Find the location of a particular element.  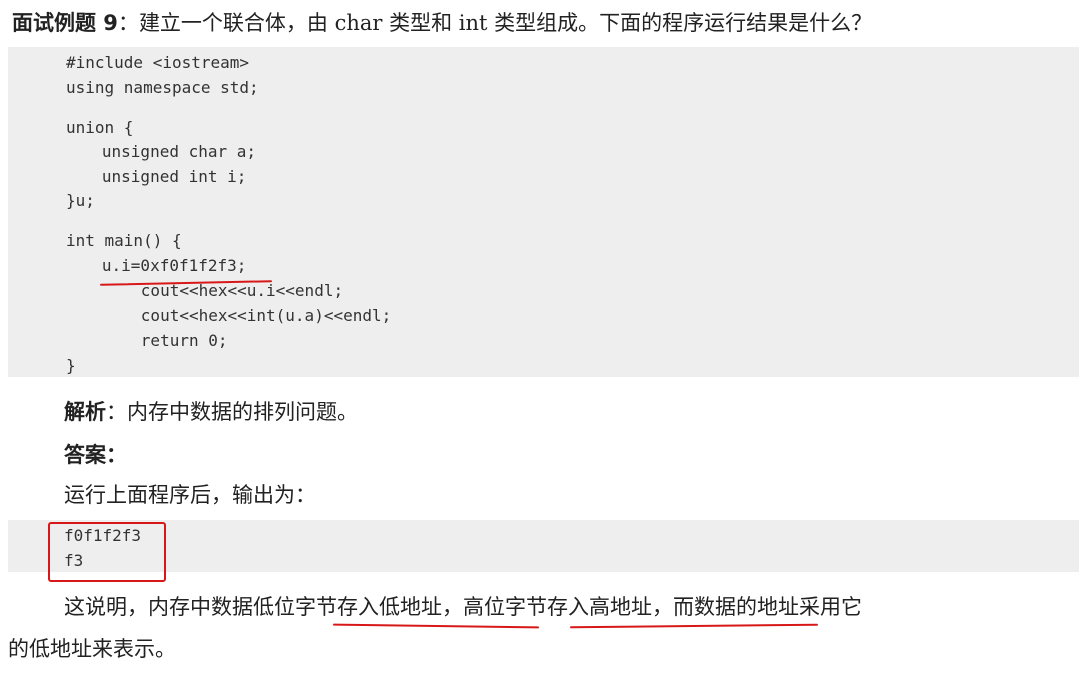

explanation-line-2: 的低地址来表示。 is located at coordinates (92, 649).